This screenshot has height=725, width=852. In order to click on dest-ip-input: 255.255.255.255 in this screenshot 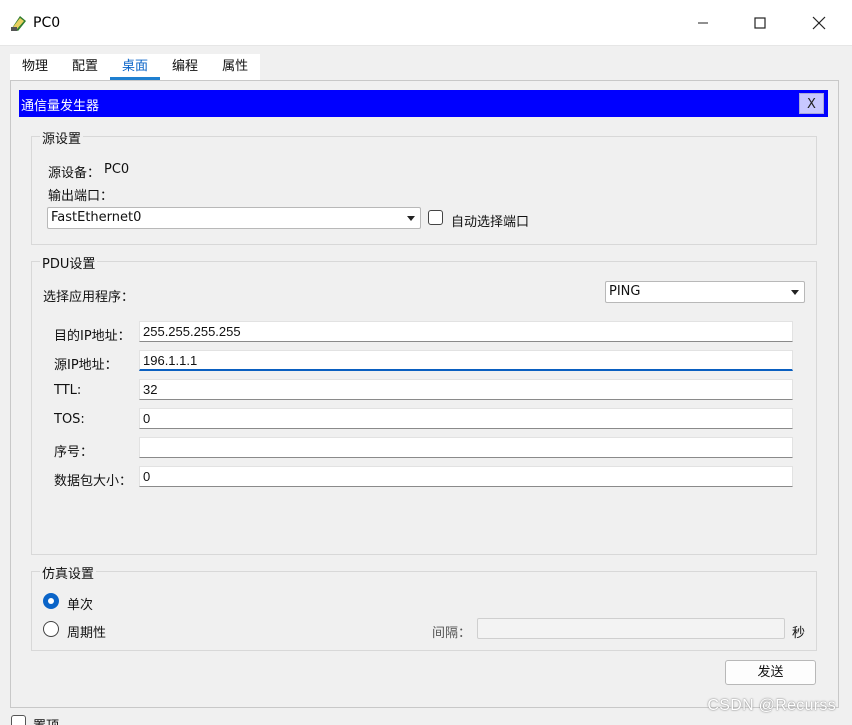, I will do `click(466, 331)`.